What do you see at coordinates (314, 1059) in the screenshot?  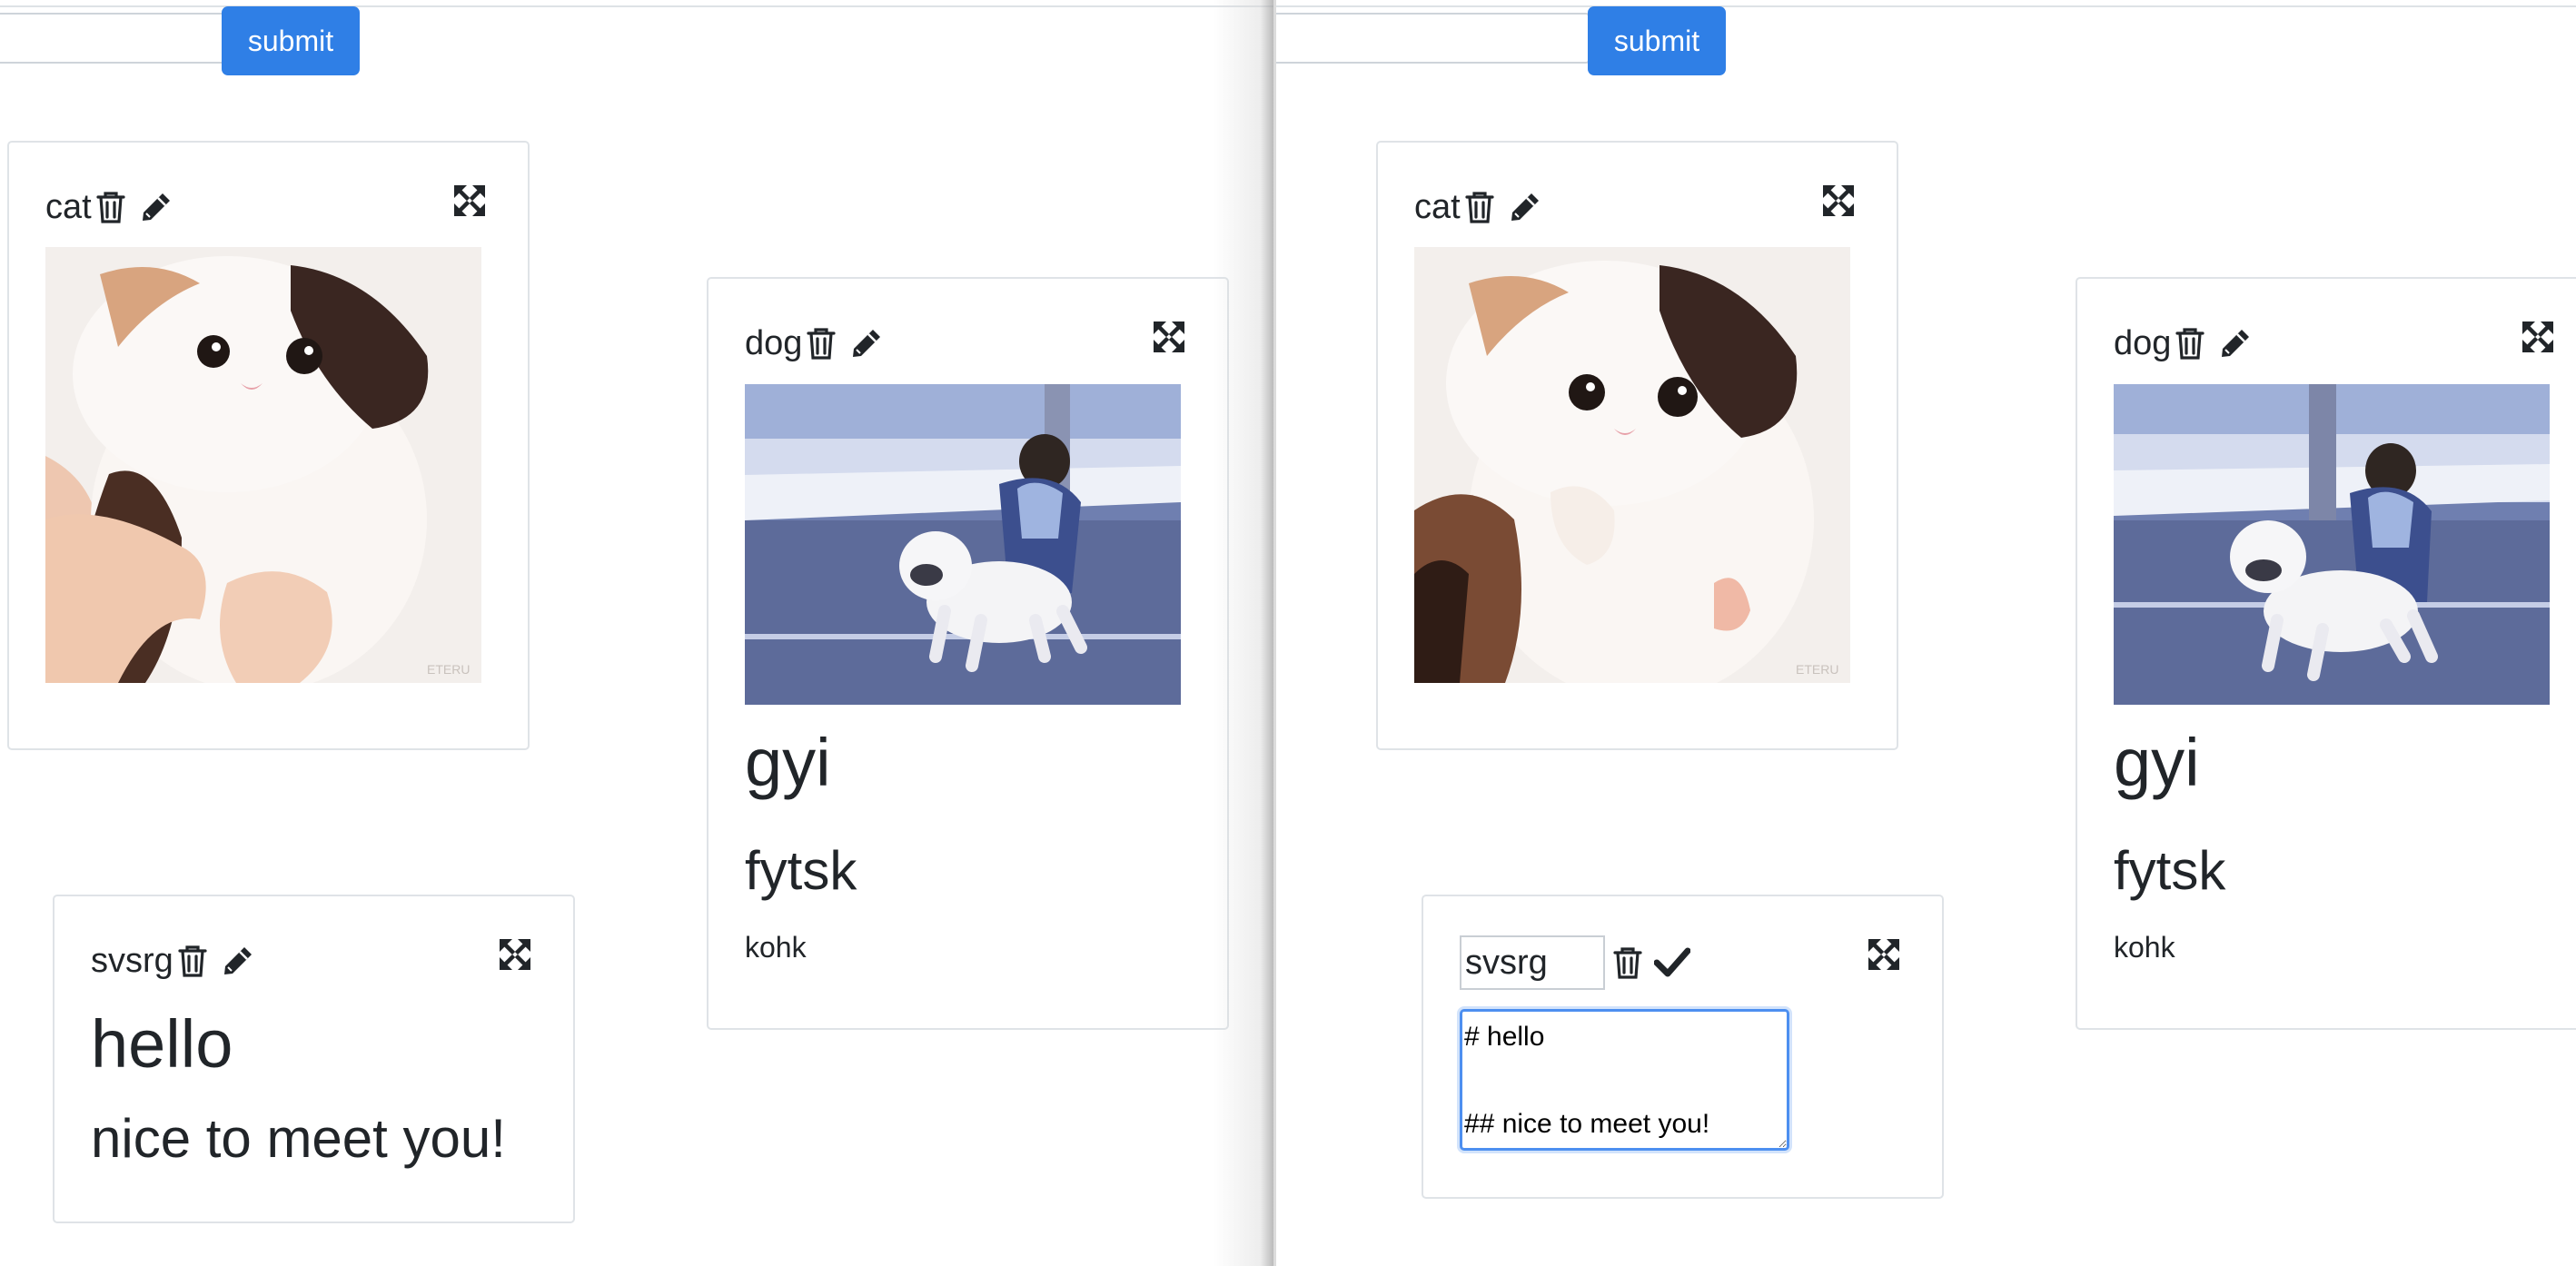 I see `svsrg-card: svsrg hello nice to meet you!` at bounding box center [314, 1059].